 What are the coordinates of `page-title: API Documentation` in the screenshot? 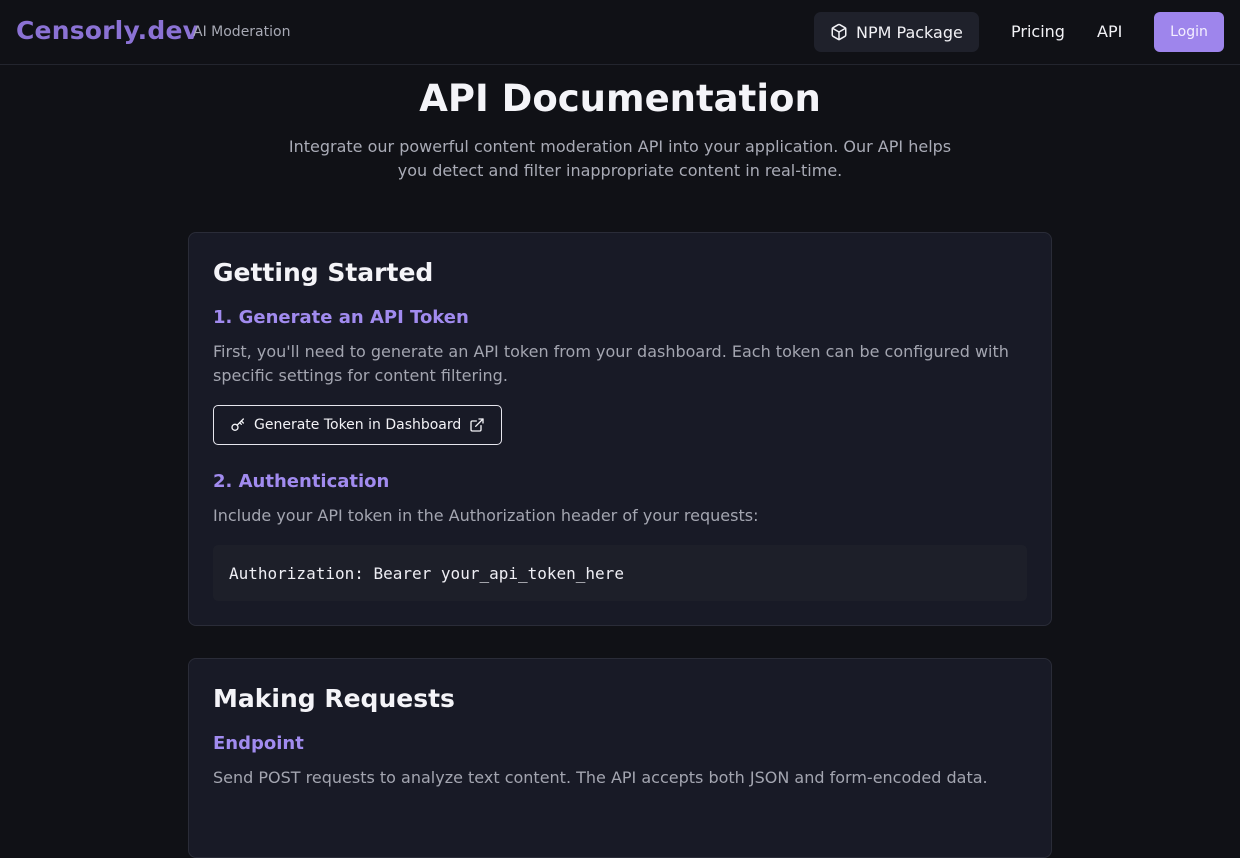 It's located at (620, 98).